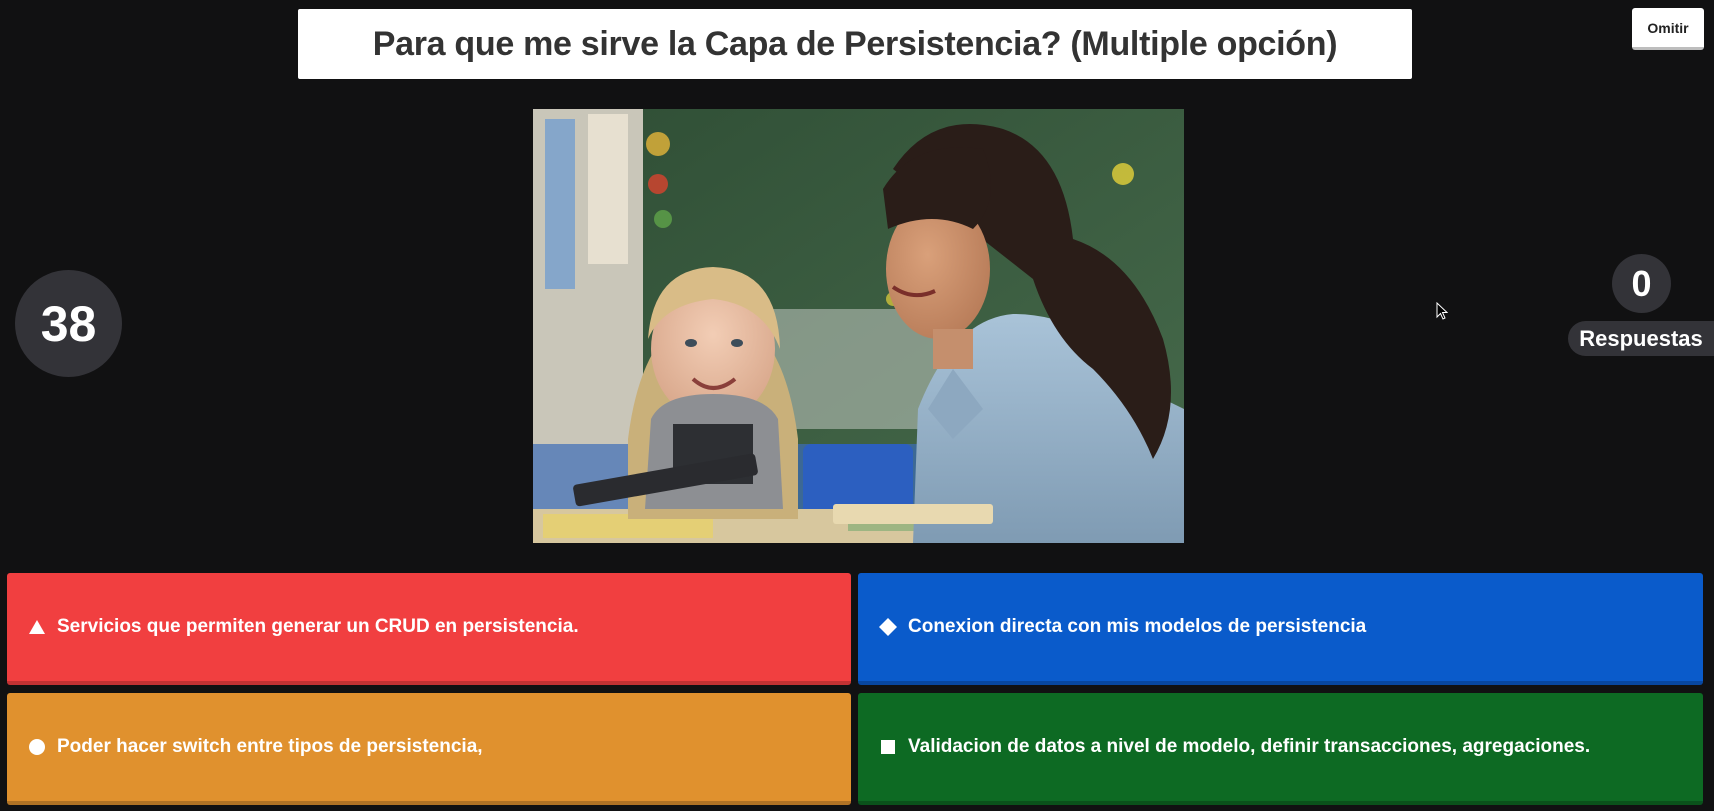  Describe the element at coordinates (888, 627) in the screenshot. I see `diamond-icon` at that location.